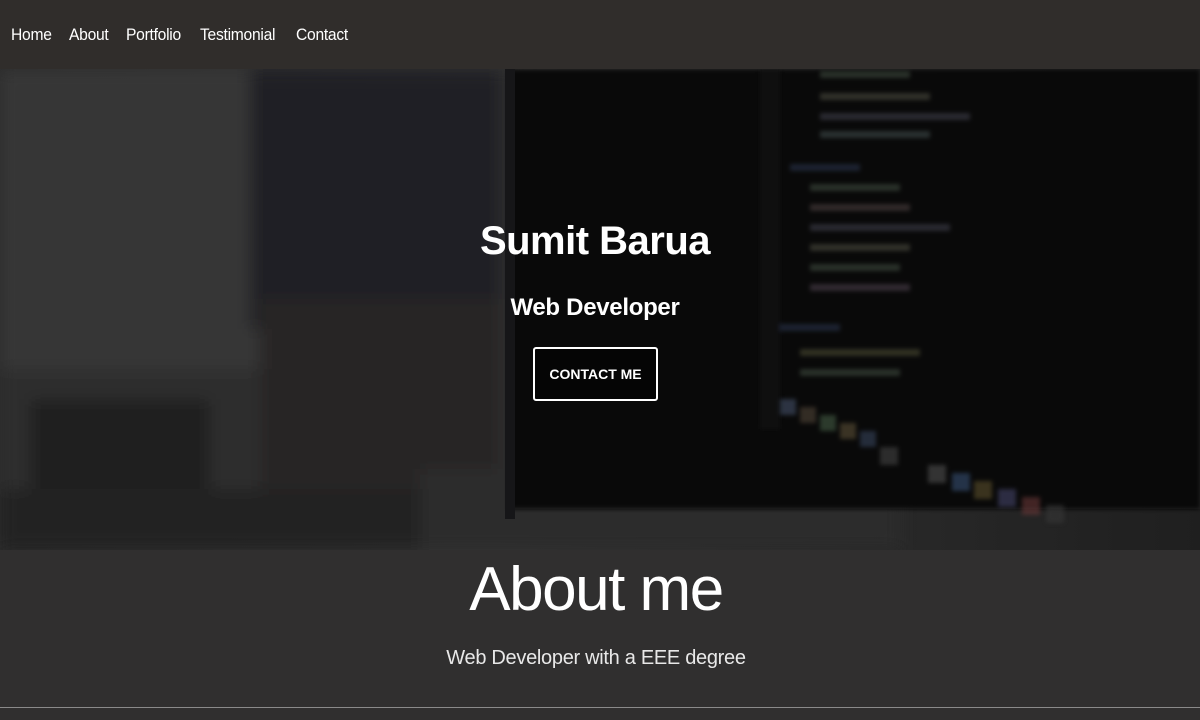  Describe the element at coordinates (153, 35) in the screenshot. I see `nav-link-portfolio: Portfolio` at that location.